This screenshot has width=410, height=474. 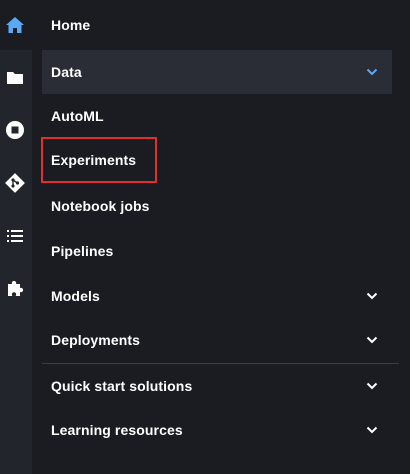 I want to click on nav-item-models: Models, so click(x=217, y=296).